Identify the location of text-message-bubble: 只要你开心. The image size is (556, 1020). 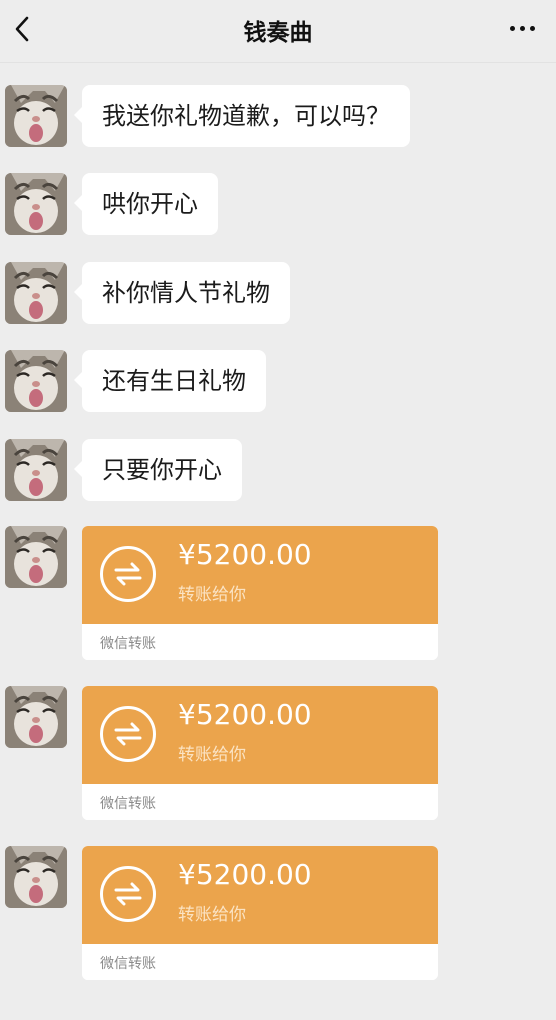
(158, 470).